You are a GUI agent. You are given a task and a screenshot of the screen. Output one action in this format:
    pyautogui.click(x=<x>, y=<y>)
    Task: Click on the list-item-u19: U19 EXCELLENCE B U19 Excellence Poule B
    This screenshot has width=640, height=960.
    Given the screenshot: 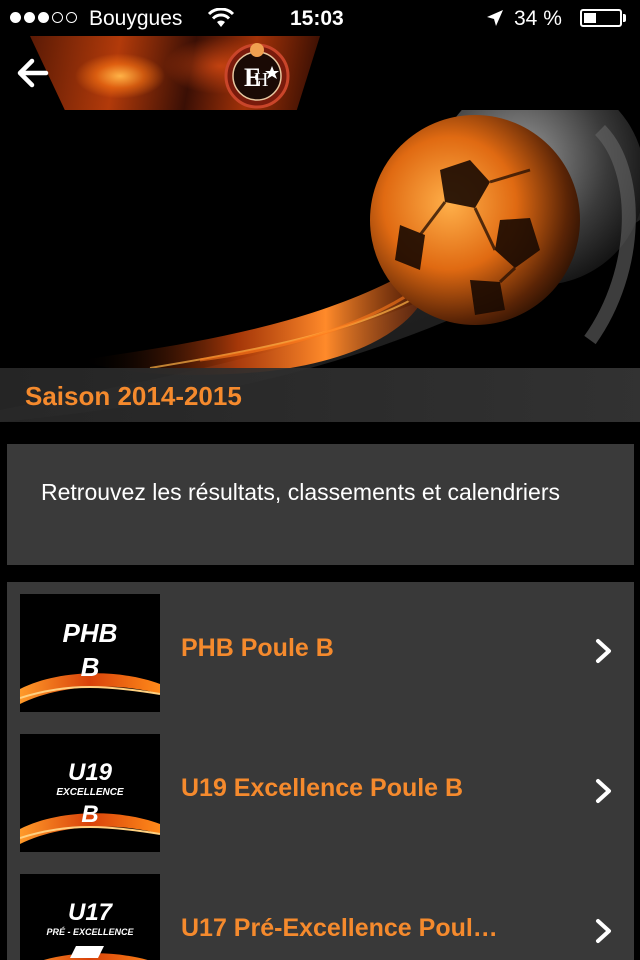 What is the action you would take?
    pyautogui.click(x=320, y=792)
    